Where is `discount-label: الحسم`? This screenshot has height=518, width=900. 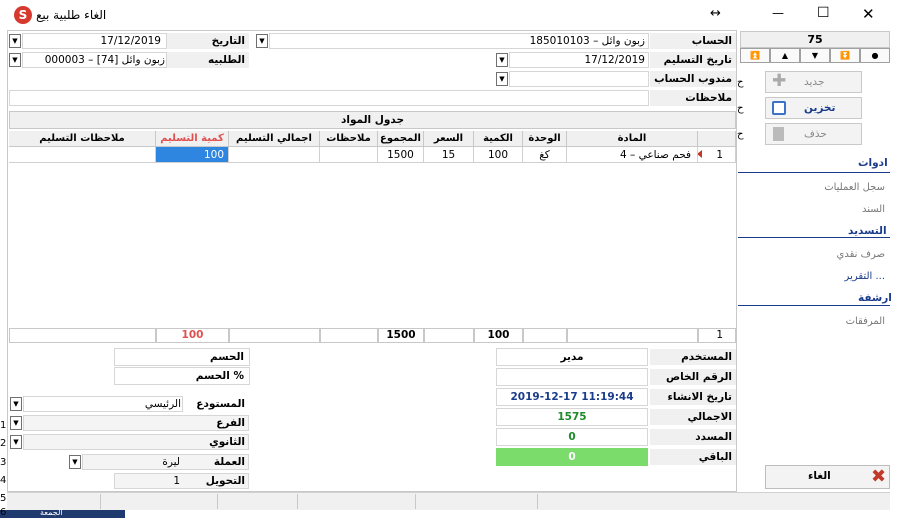
discount-label: الحسم is located at coordinates (219, 357).